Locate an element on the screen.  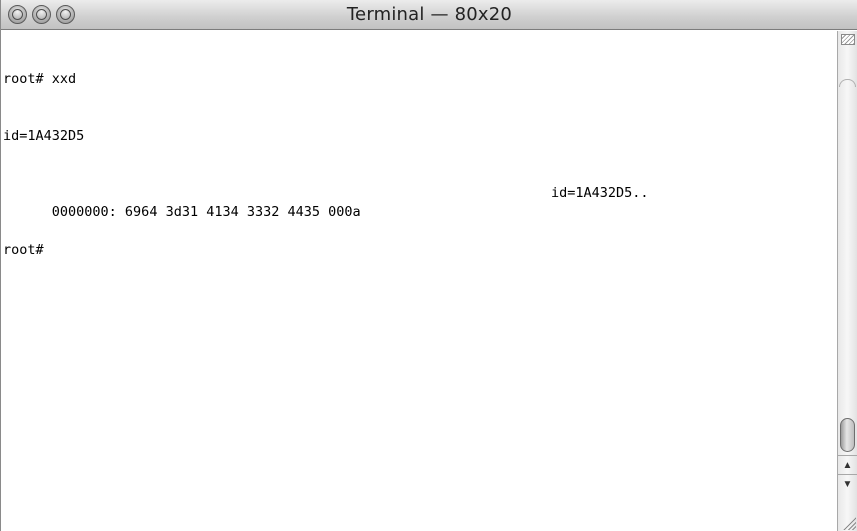
hexdump-hex: 0000000: 6964 3d31 4134 3332 4435 000a is located at coordinates (206, 212).